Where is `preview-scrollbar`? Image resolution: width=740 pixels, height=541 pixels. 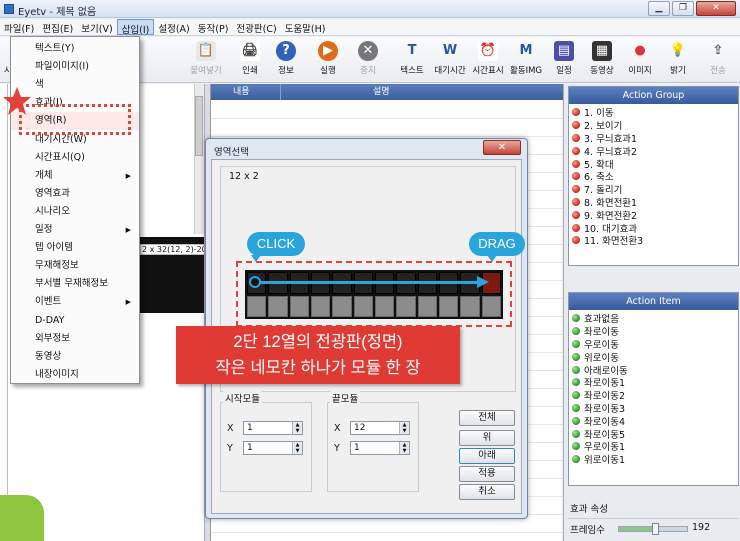
preview-scrollbar is located at coordinates (199, 159).